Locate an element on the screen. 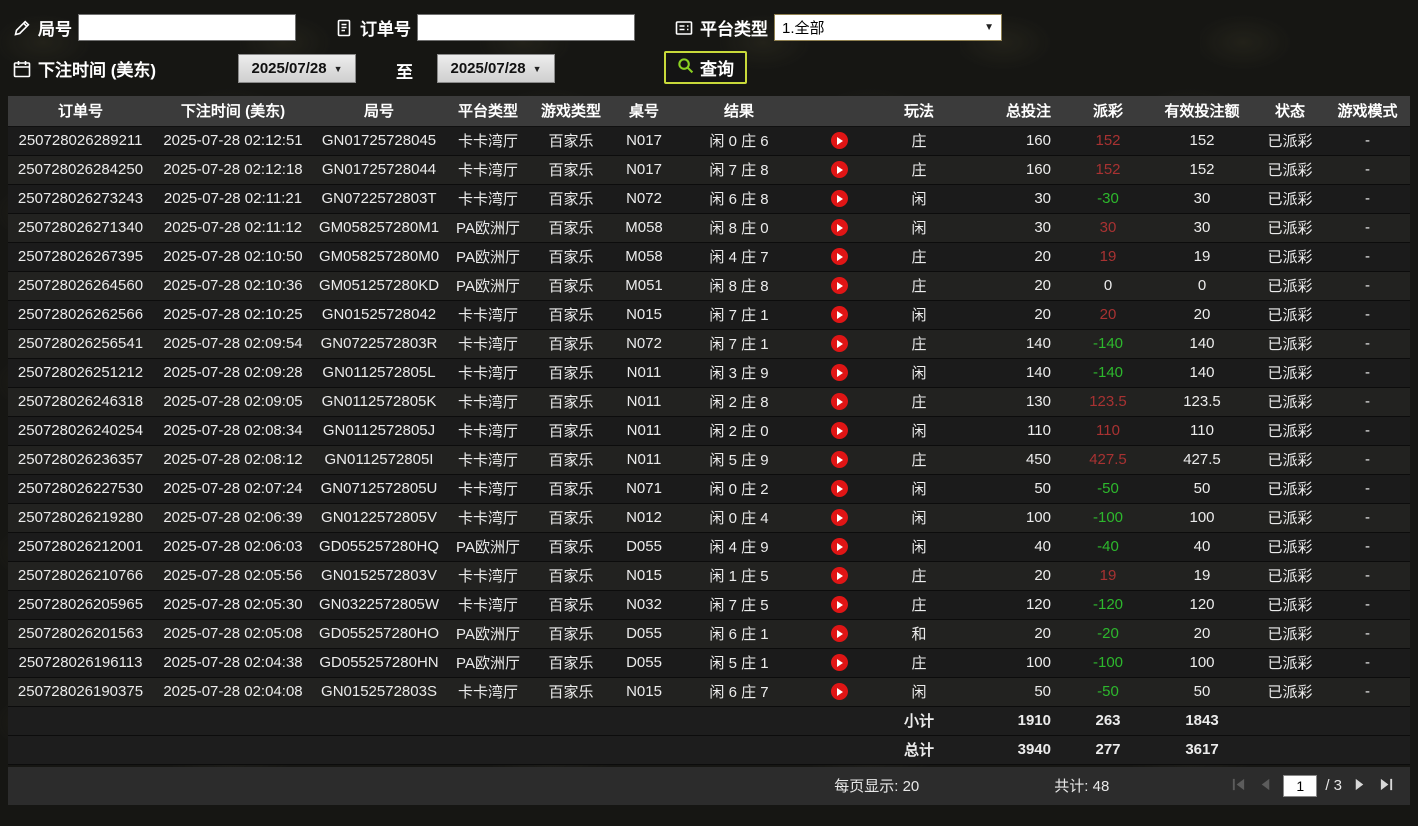  cell-total-bet: 20 is located at coordinates (1014, 576).